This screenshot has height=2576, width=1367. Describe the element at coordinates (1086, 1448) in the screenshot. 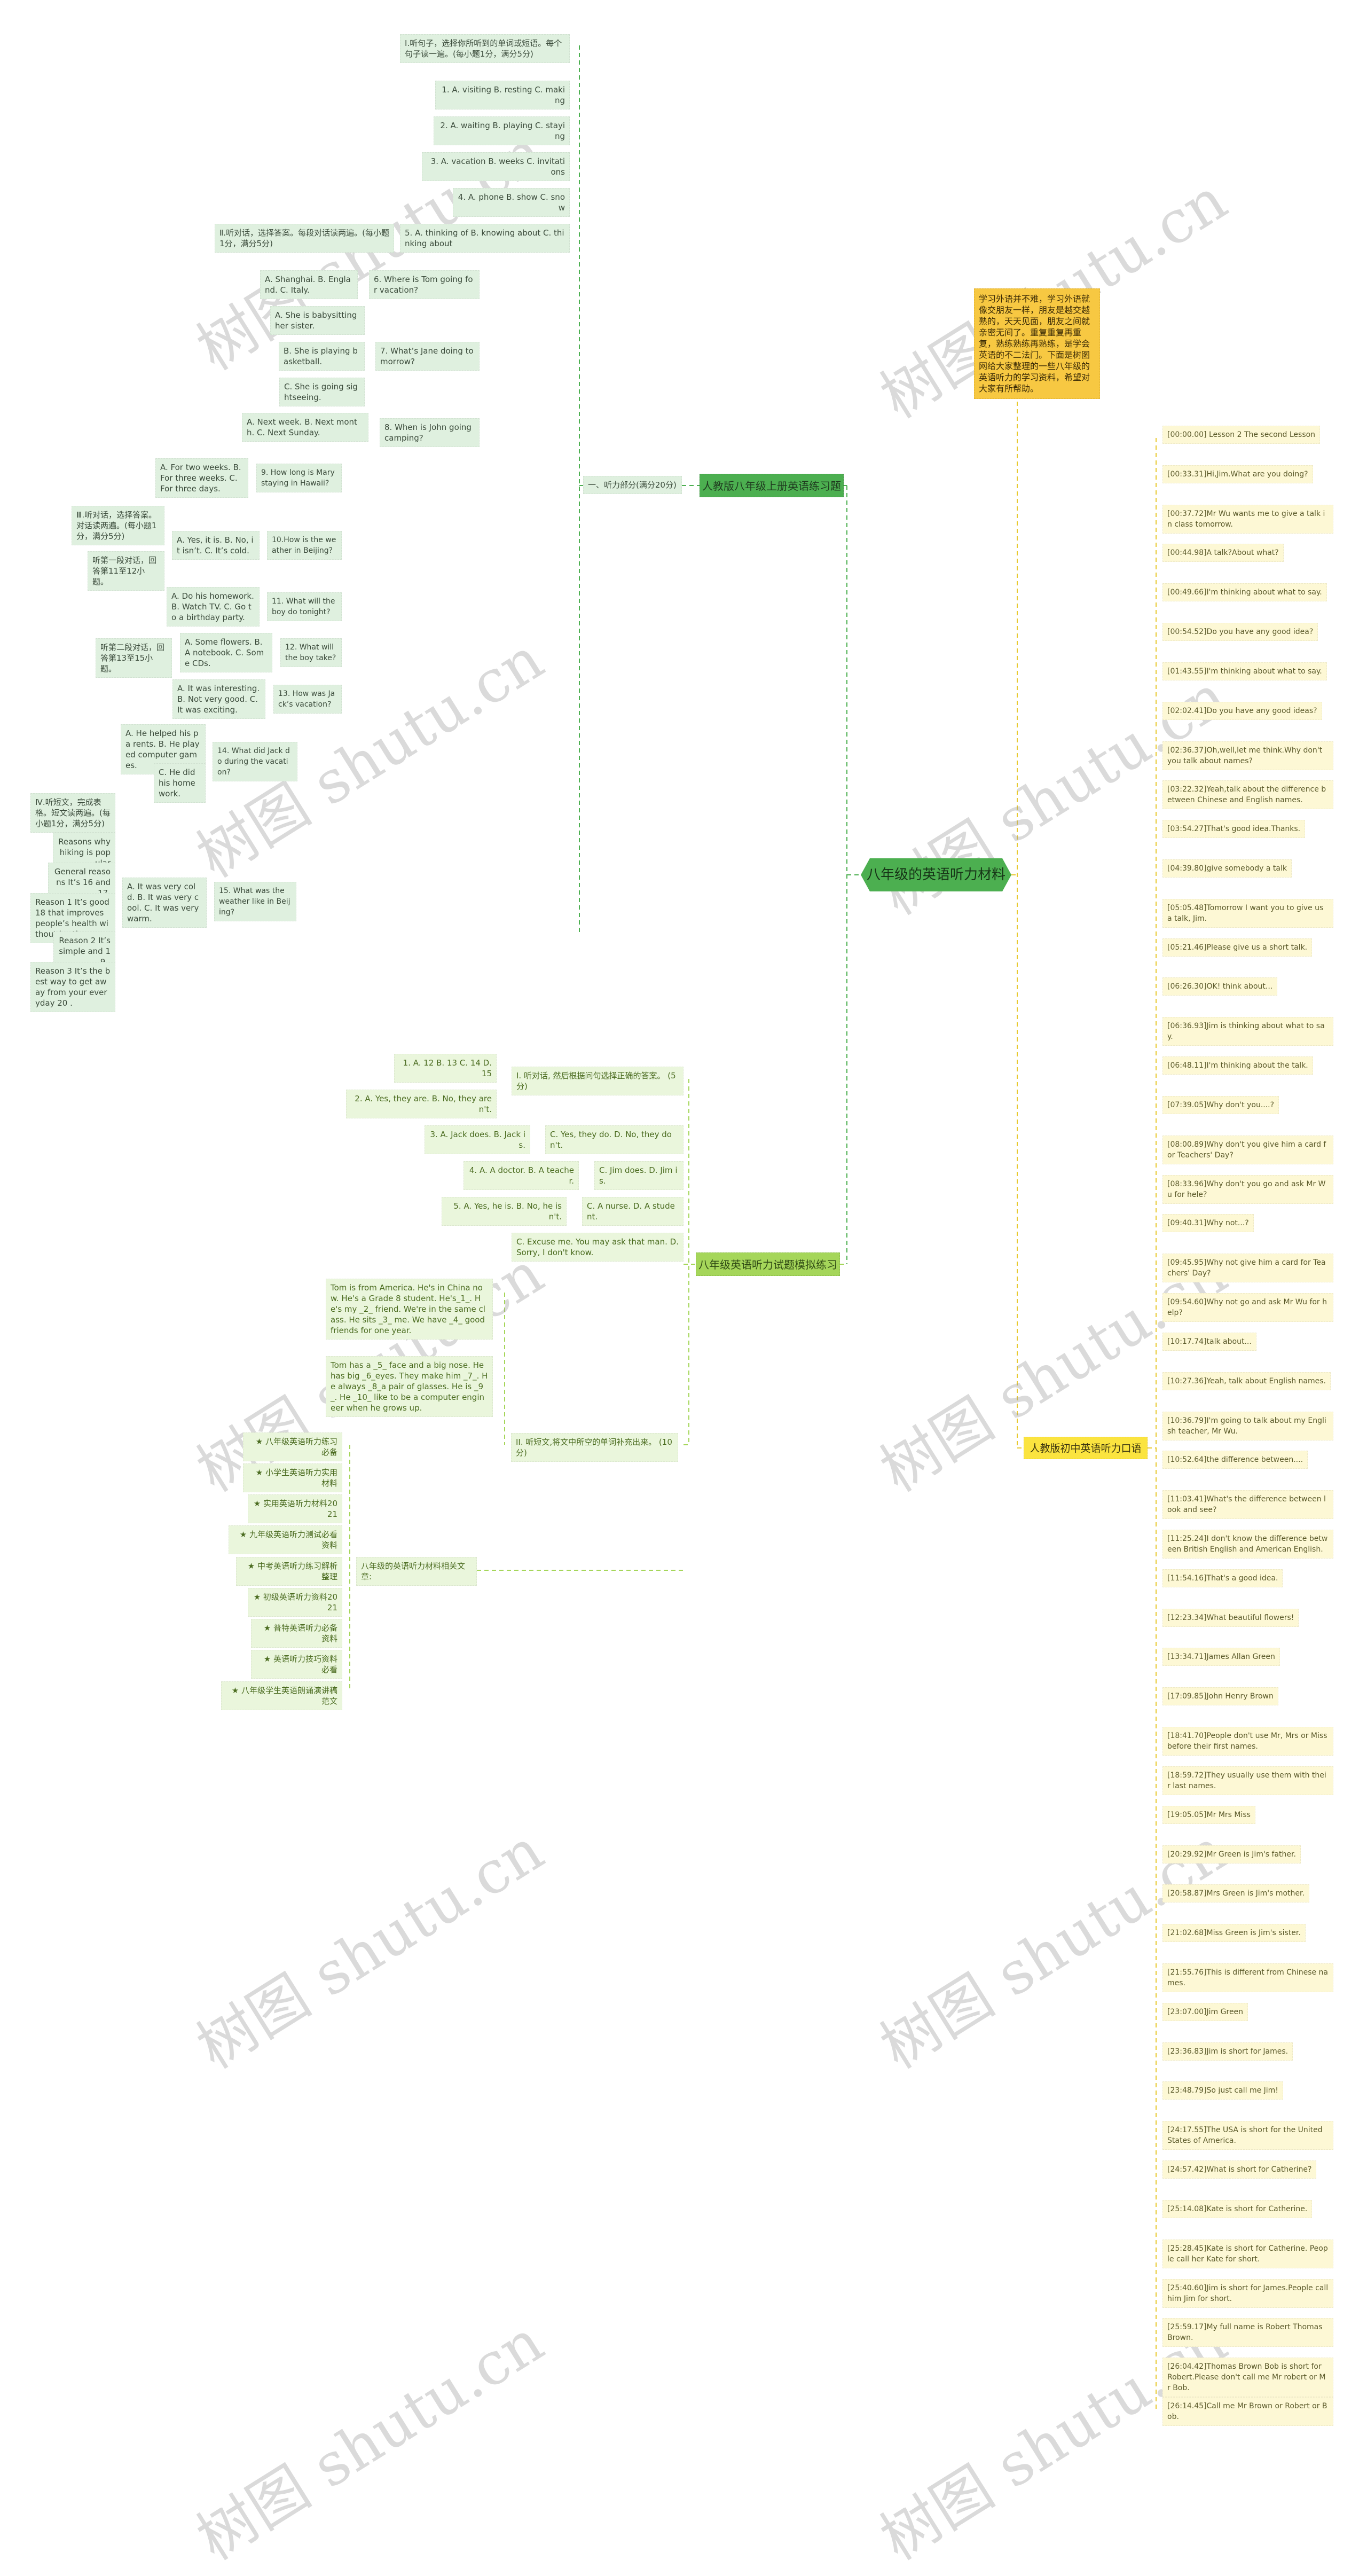

I see `branch-junior-listening-speaking: 人教版初中英语听力口语` at that location.